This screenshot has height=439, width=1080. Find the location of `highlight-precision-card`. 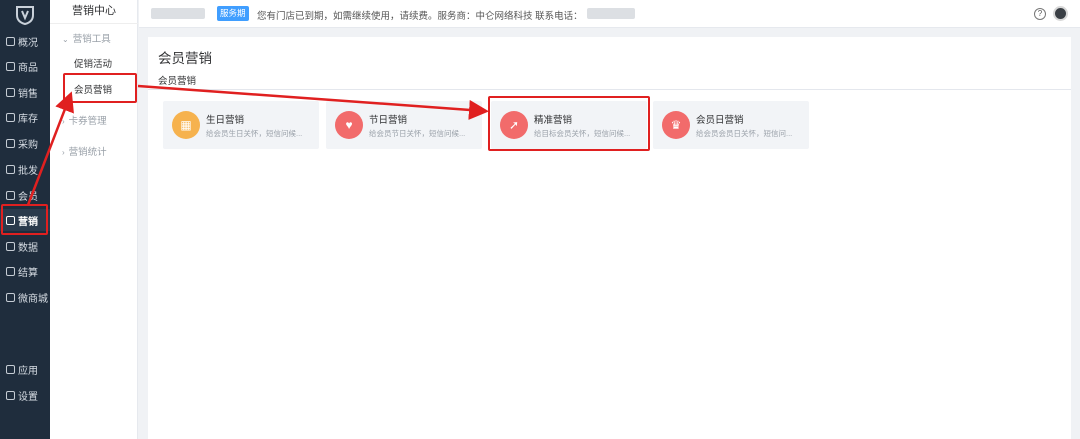

highlight-precision-card is located at coordinates (569, 123).